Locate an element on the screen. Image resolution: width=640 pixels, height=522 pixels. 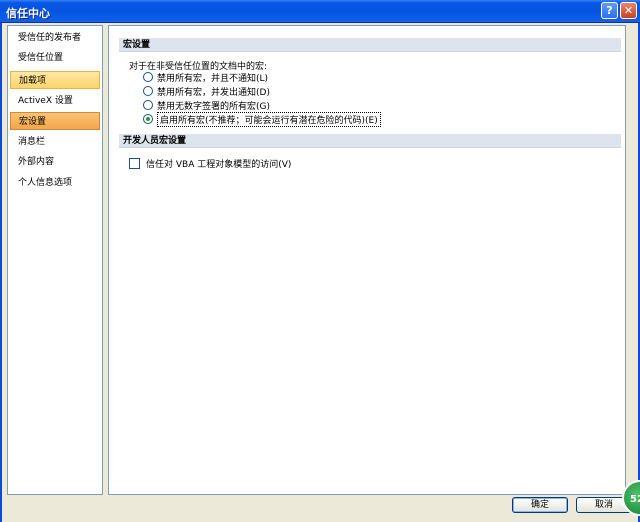
ok-button: 确定 is located at coordinates (540, 505).